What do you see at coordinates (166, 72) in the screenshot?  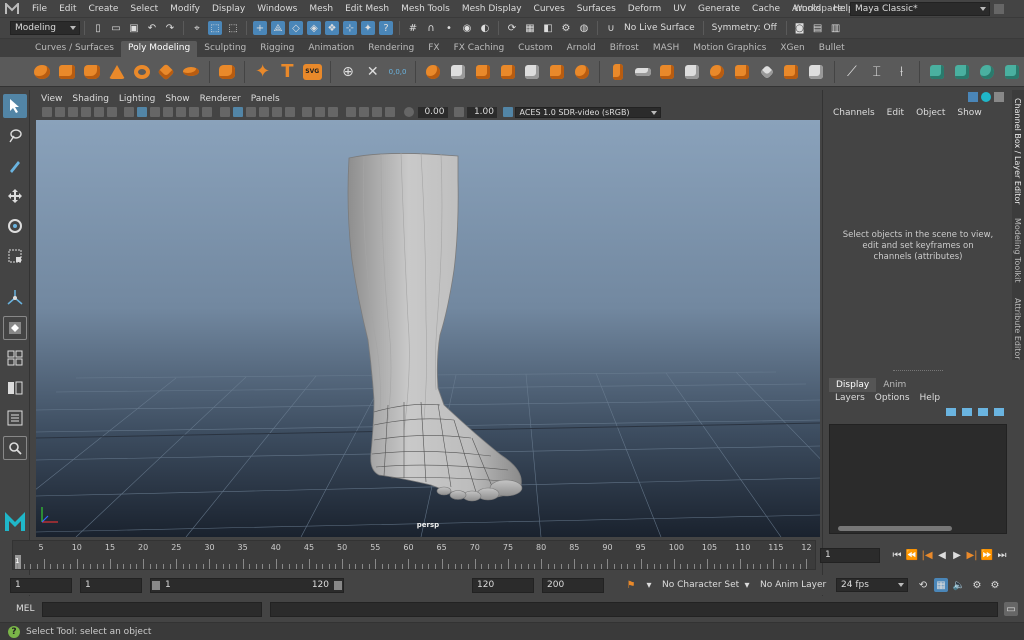 I see `poly-plane-icon` at bounding box center [166, 72].